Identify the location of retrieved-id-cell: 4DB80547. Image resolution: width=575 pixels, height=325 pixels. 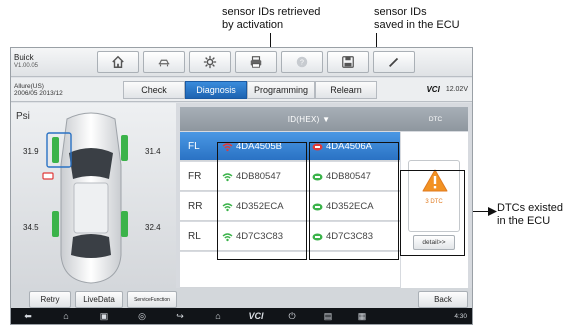
(251, 176).